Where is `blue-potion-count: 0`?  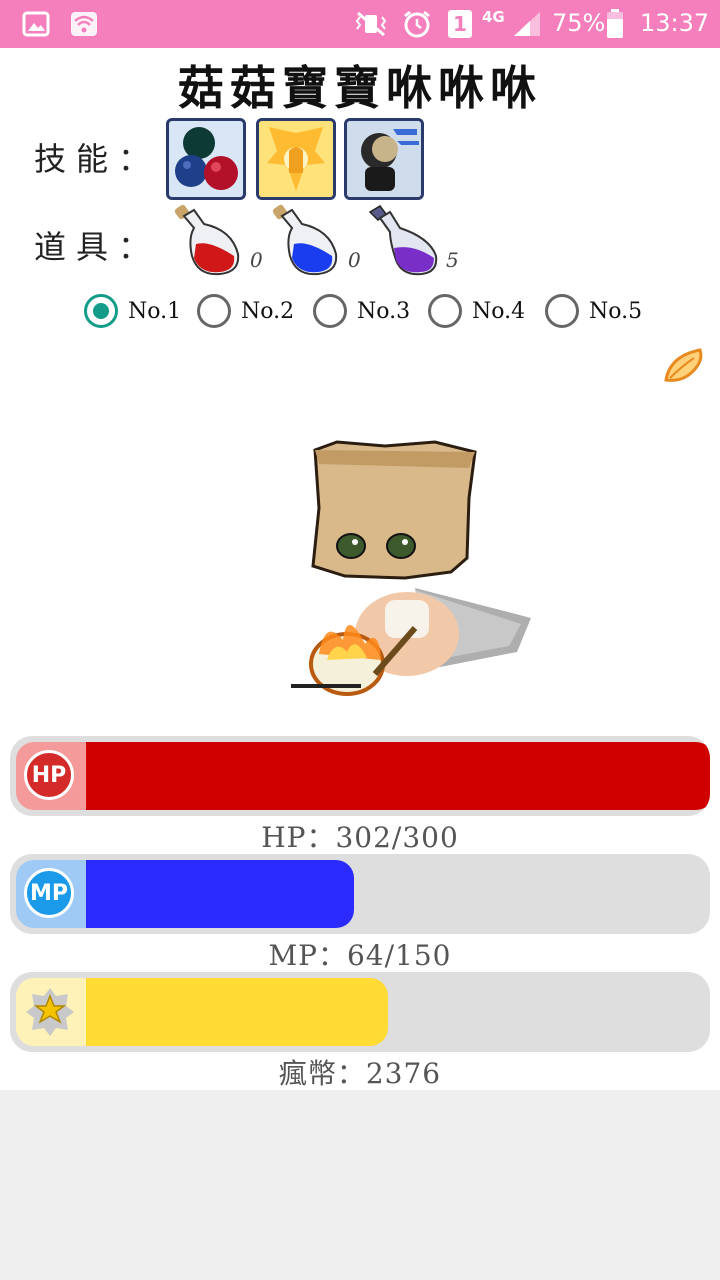 blue-potion-count: 0 is located at coordinates (354, 260).